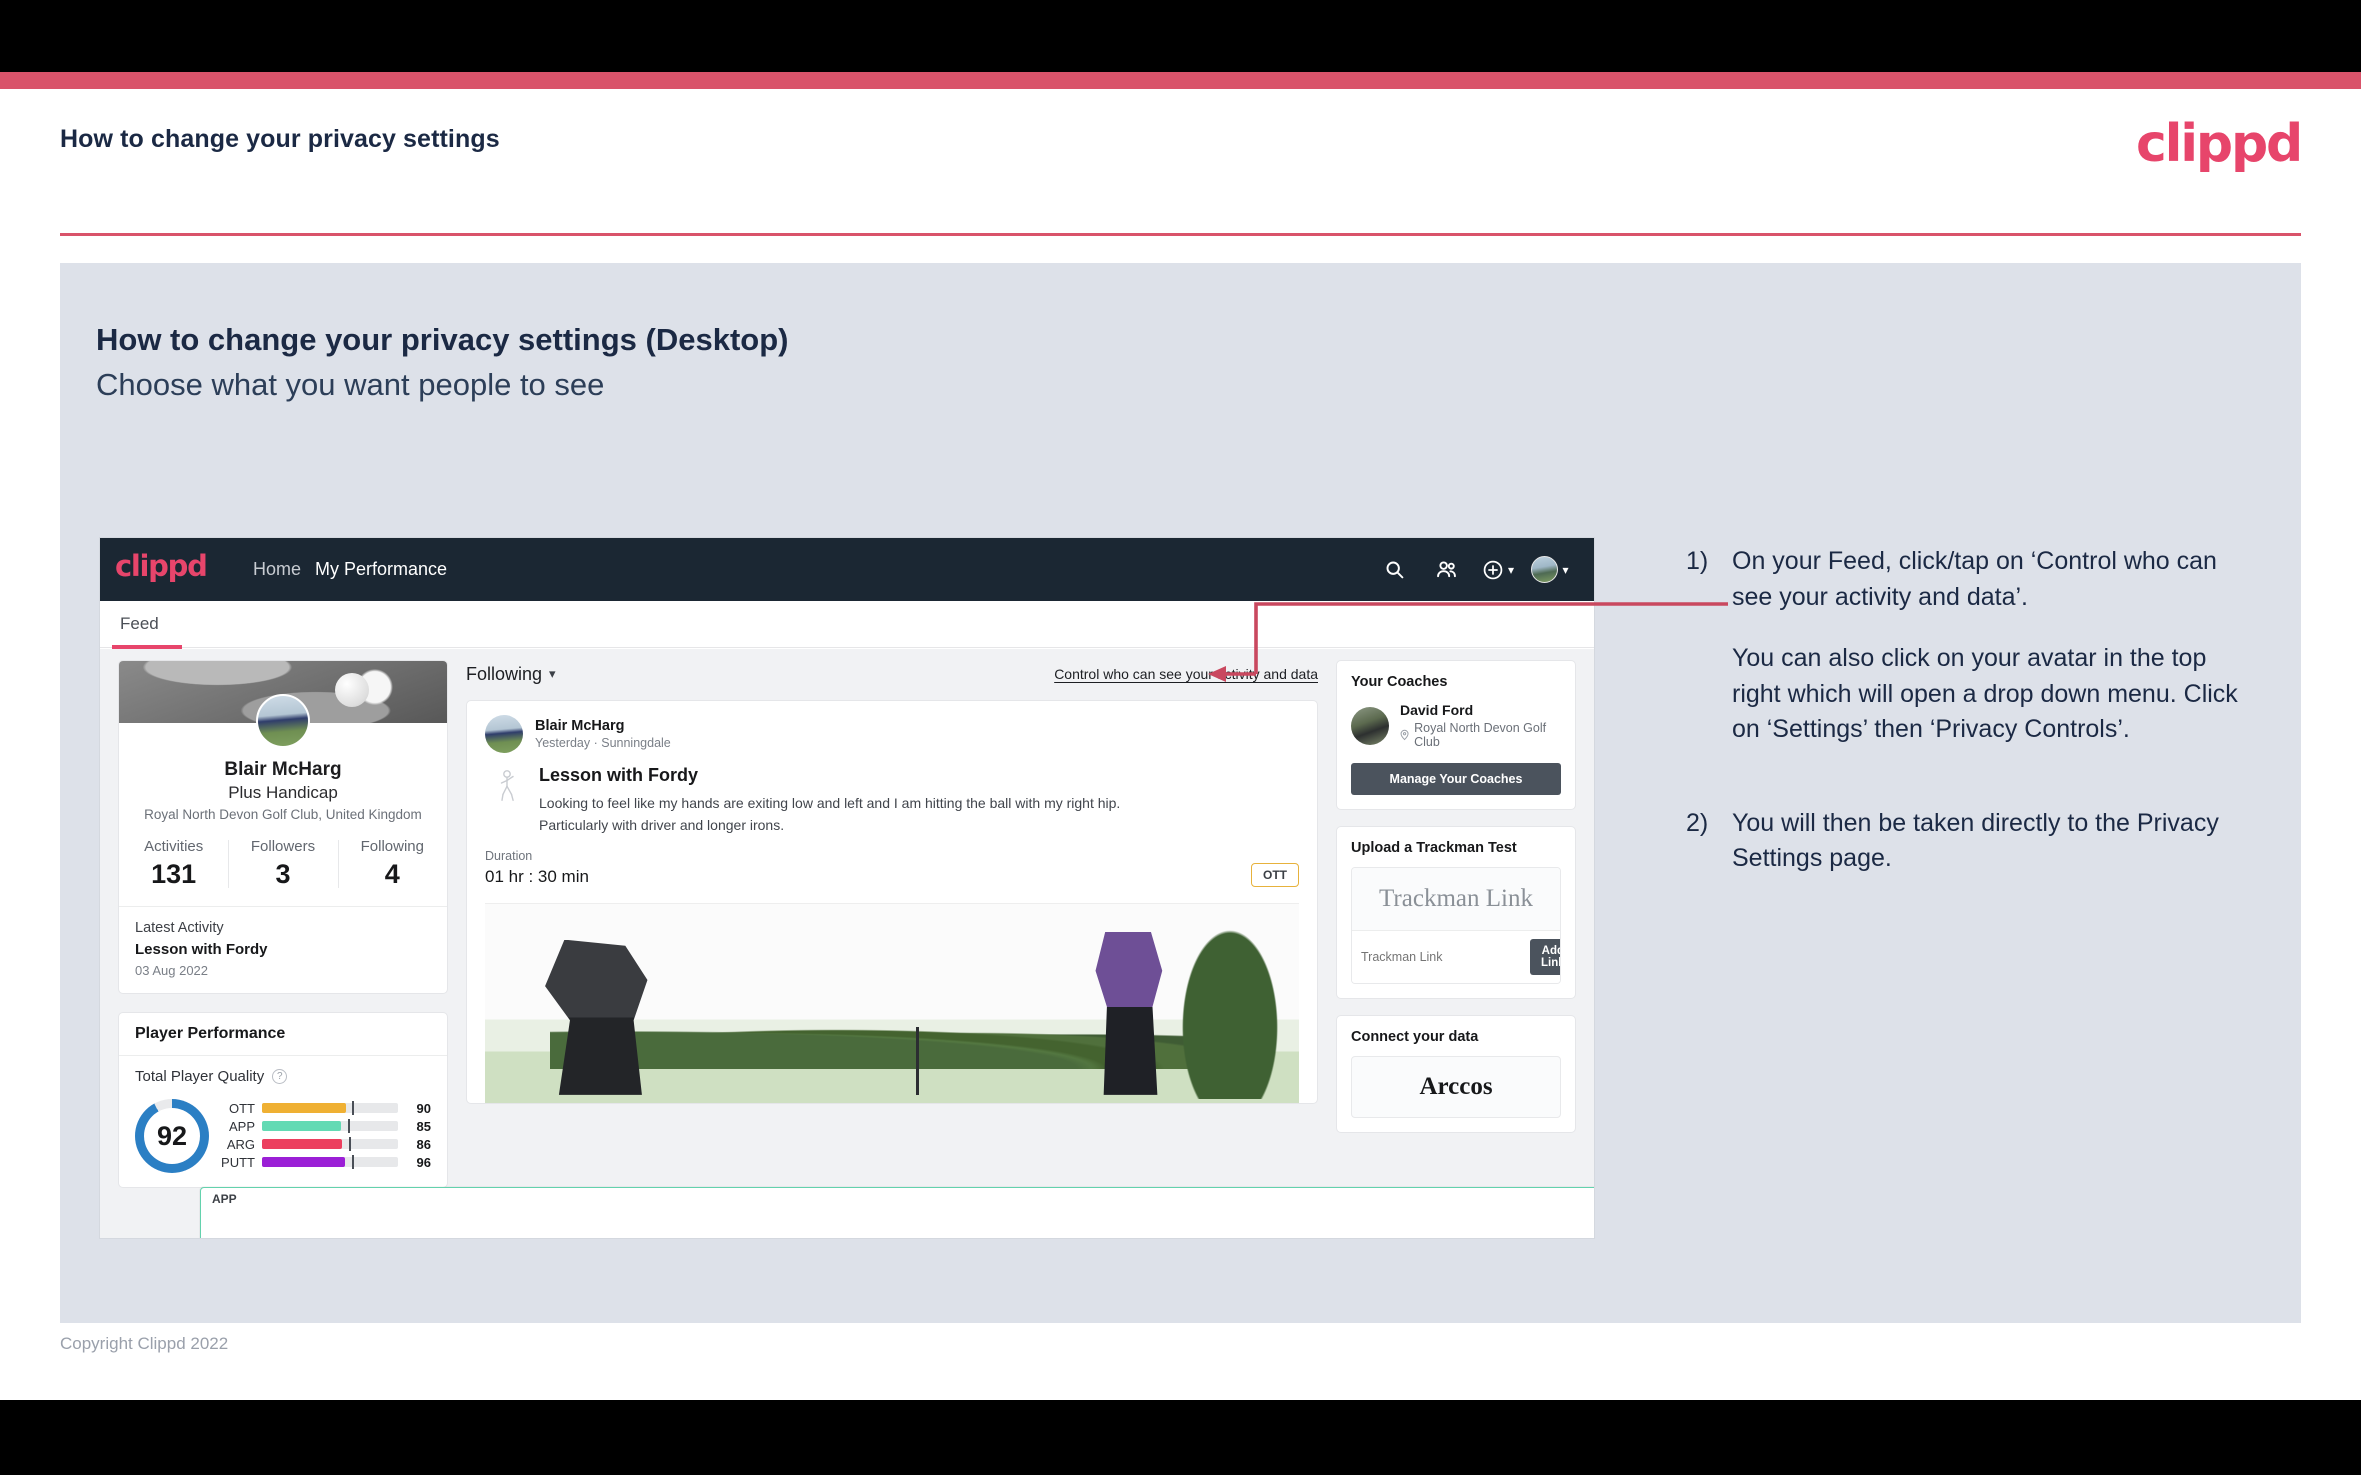  I want to click on nav-item-home: Home, so click(277, 569).